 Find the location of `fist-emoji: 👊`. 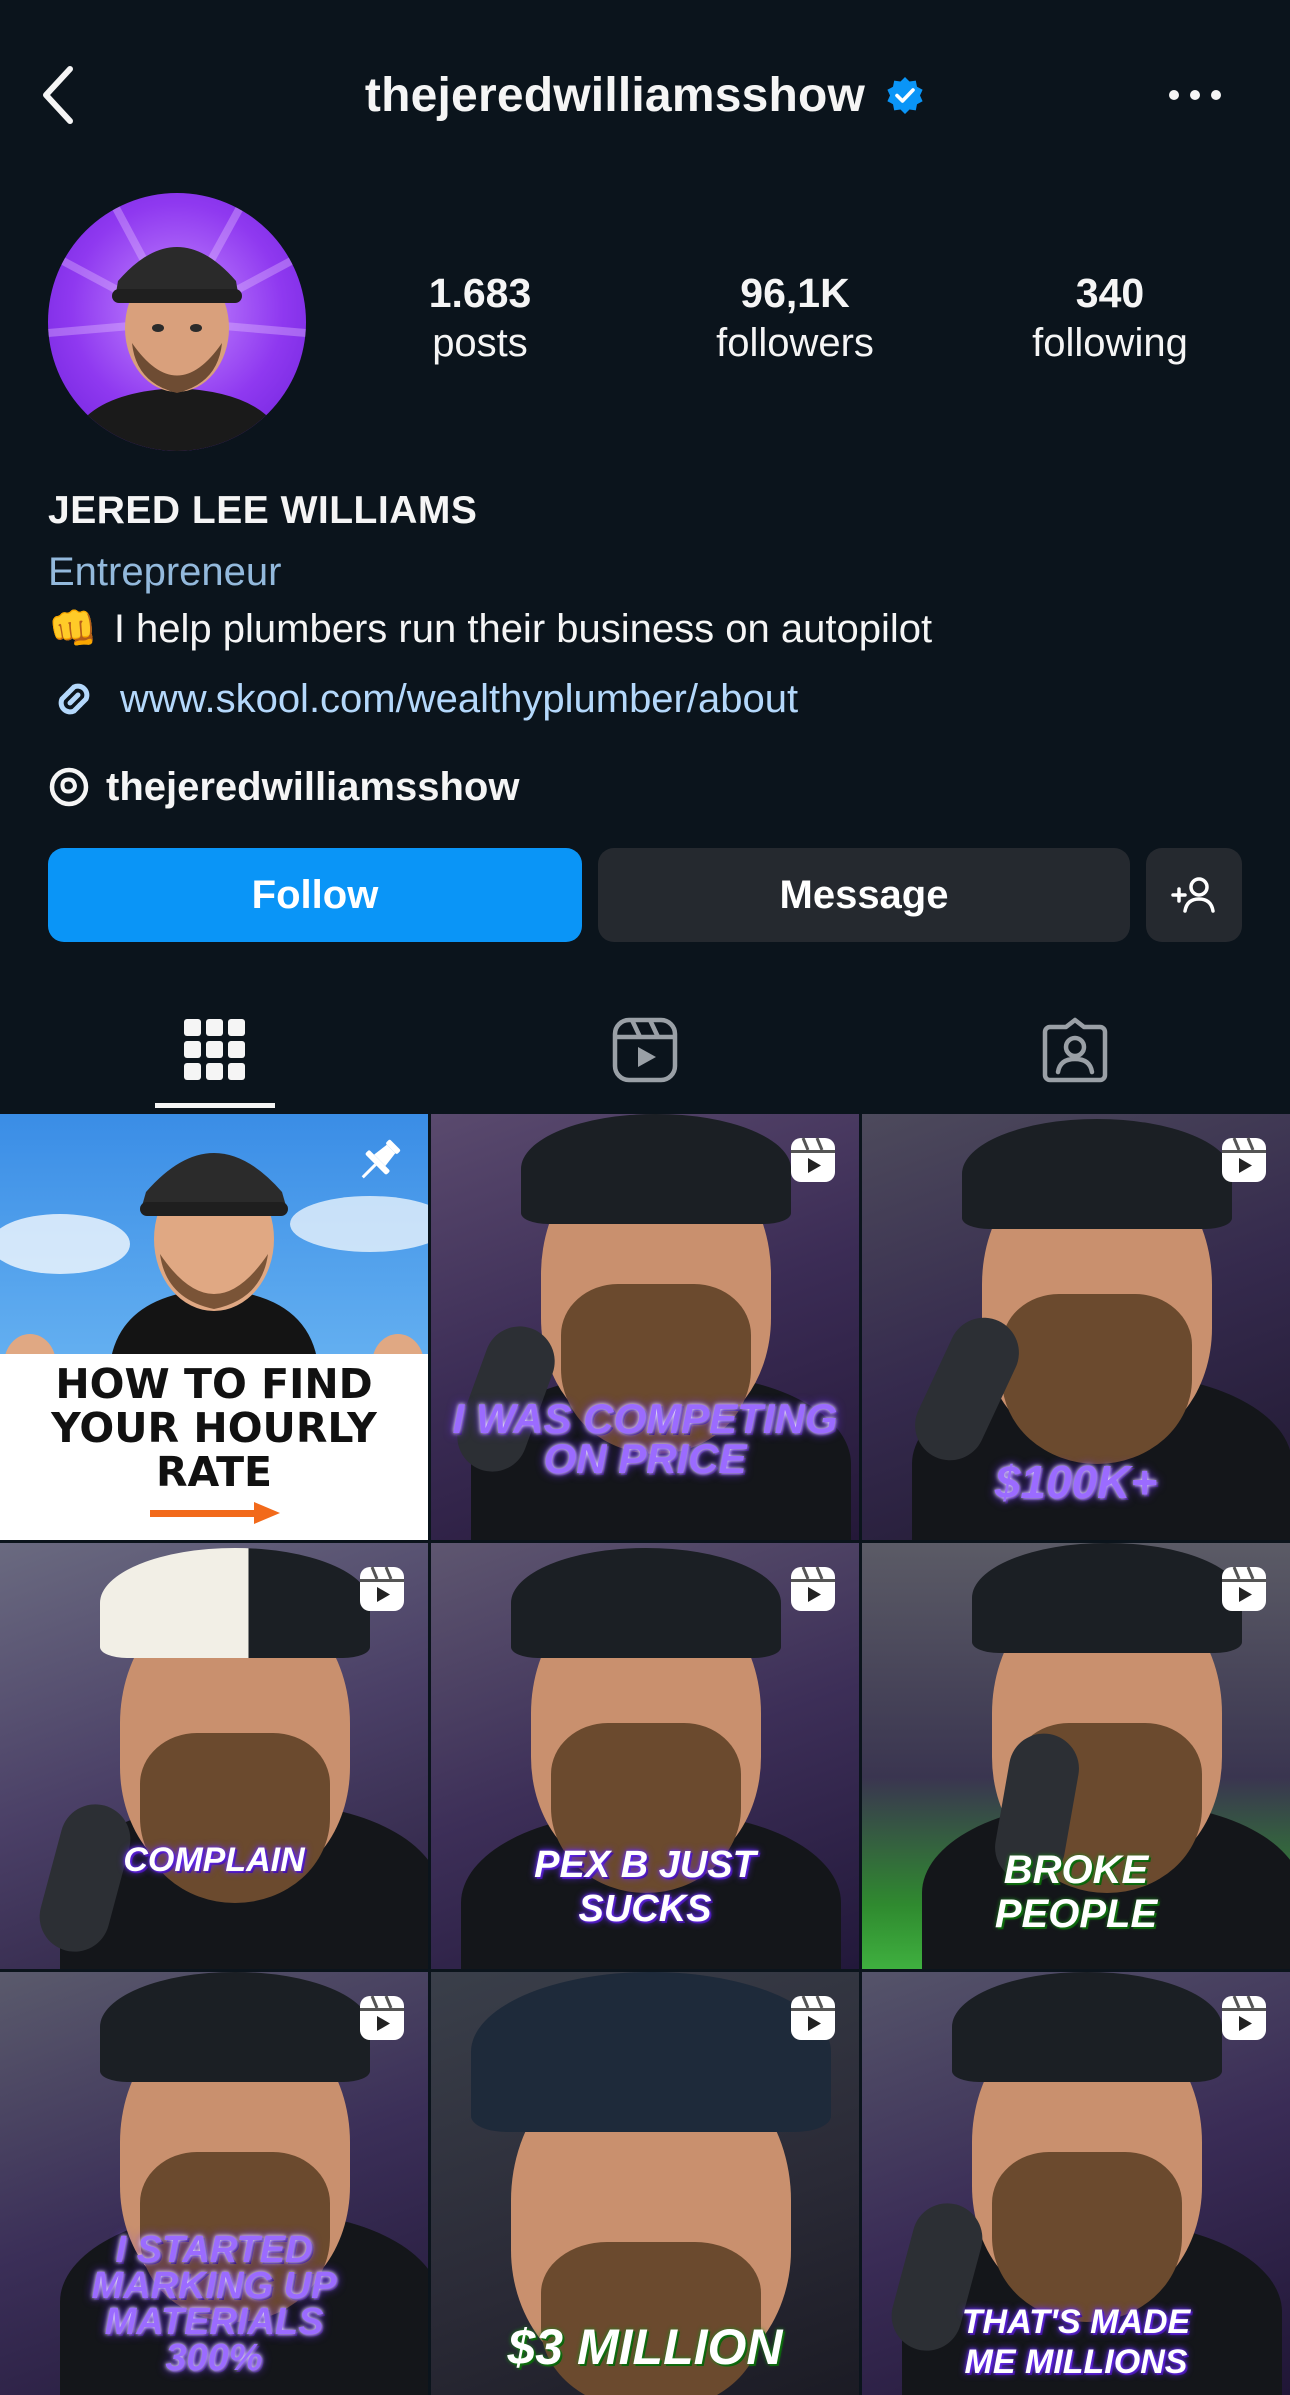

fist-emoji: 👊 is located at coordinates (73, 629).